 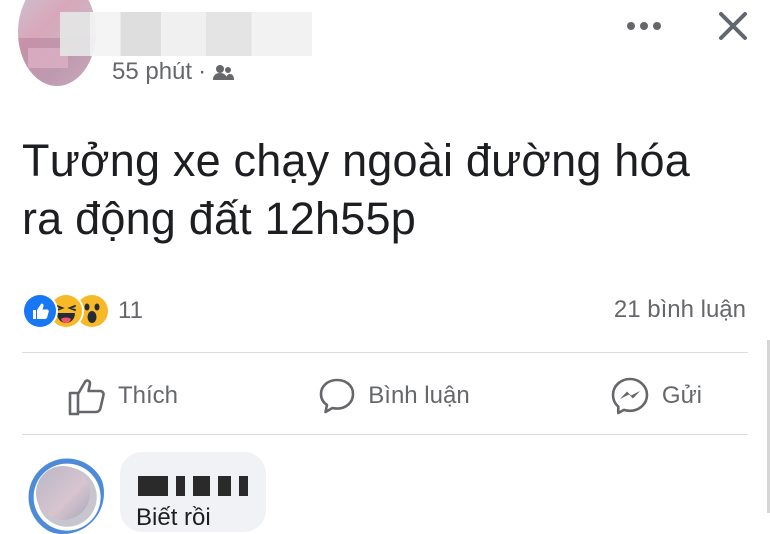 I want to click on like-button: Thích, so click(x=123, y=396).